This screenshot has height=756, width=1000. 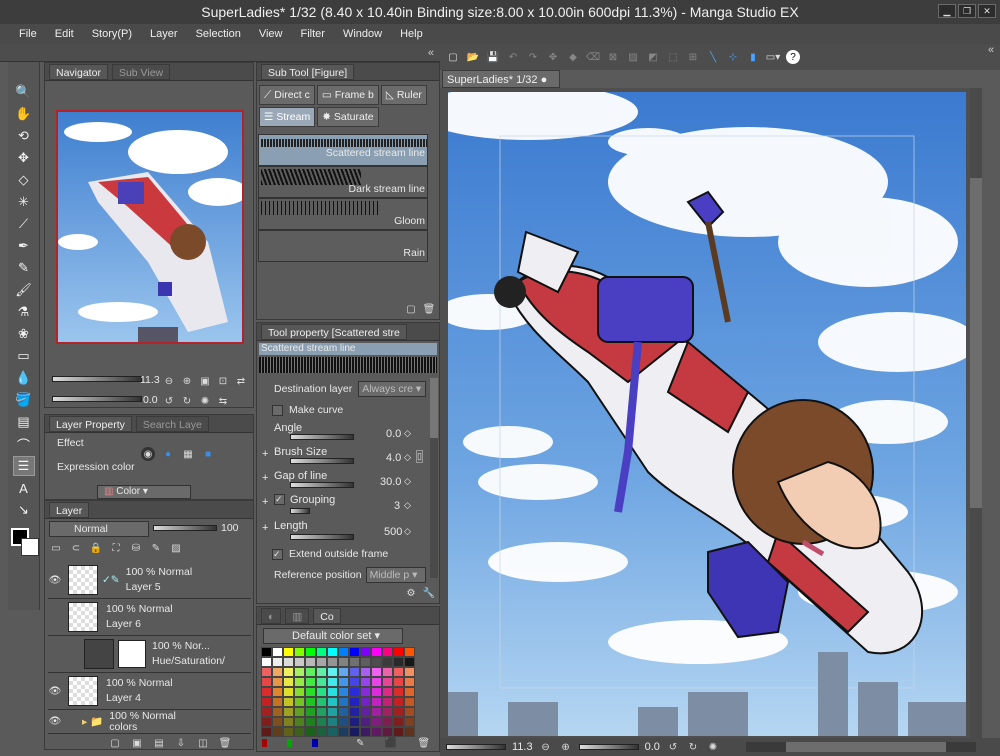 What do you see at coordinates (279, 499) in the screenshot?
I see `grouping-checkbox: ✓` at bounding box center [279, 499].